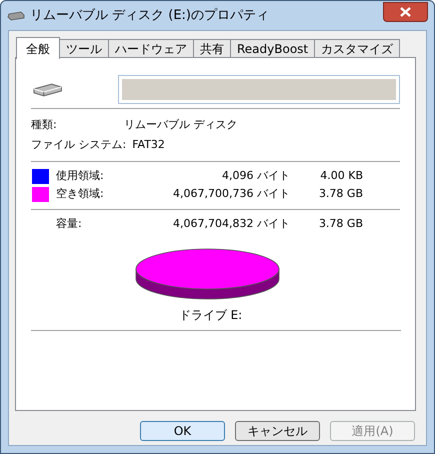  Describe the element at coordinates (69, 224) in the screenshot. I see `space-label: 容量:` at that location.